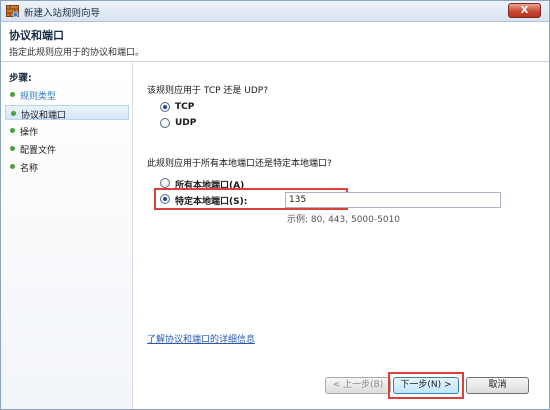  I want to click on steps-heading: 步骤:, so click(20, 78).